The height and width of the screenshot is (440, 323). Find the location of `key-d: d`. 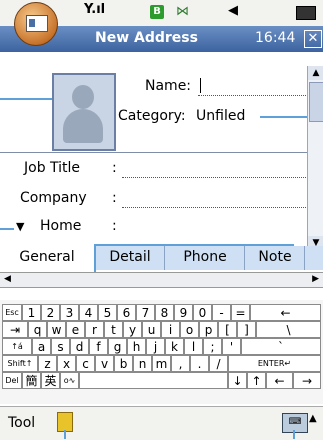

key-d: d is located at coordinates (79, 346).